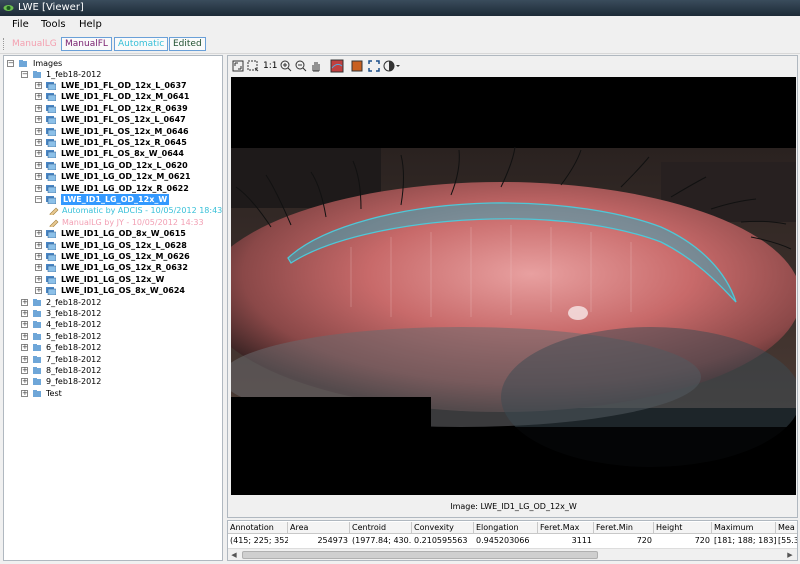  I want to click on contrast-dropdown-icon, so click(392, 66).